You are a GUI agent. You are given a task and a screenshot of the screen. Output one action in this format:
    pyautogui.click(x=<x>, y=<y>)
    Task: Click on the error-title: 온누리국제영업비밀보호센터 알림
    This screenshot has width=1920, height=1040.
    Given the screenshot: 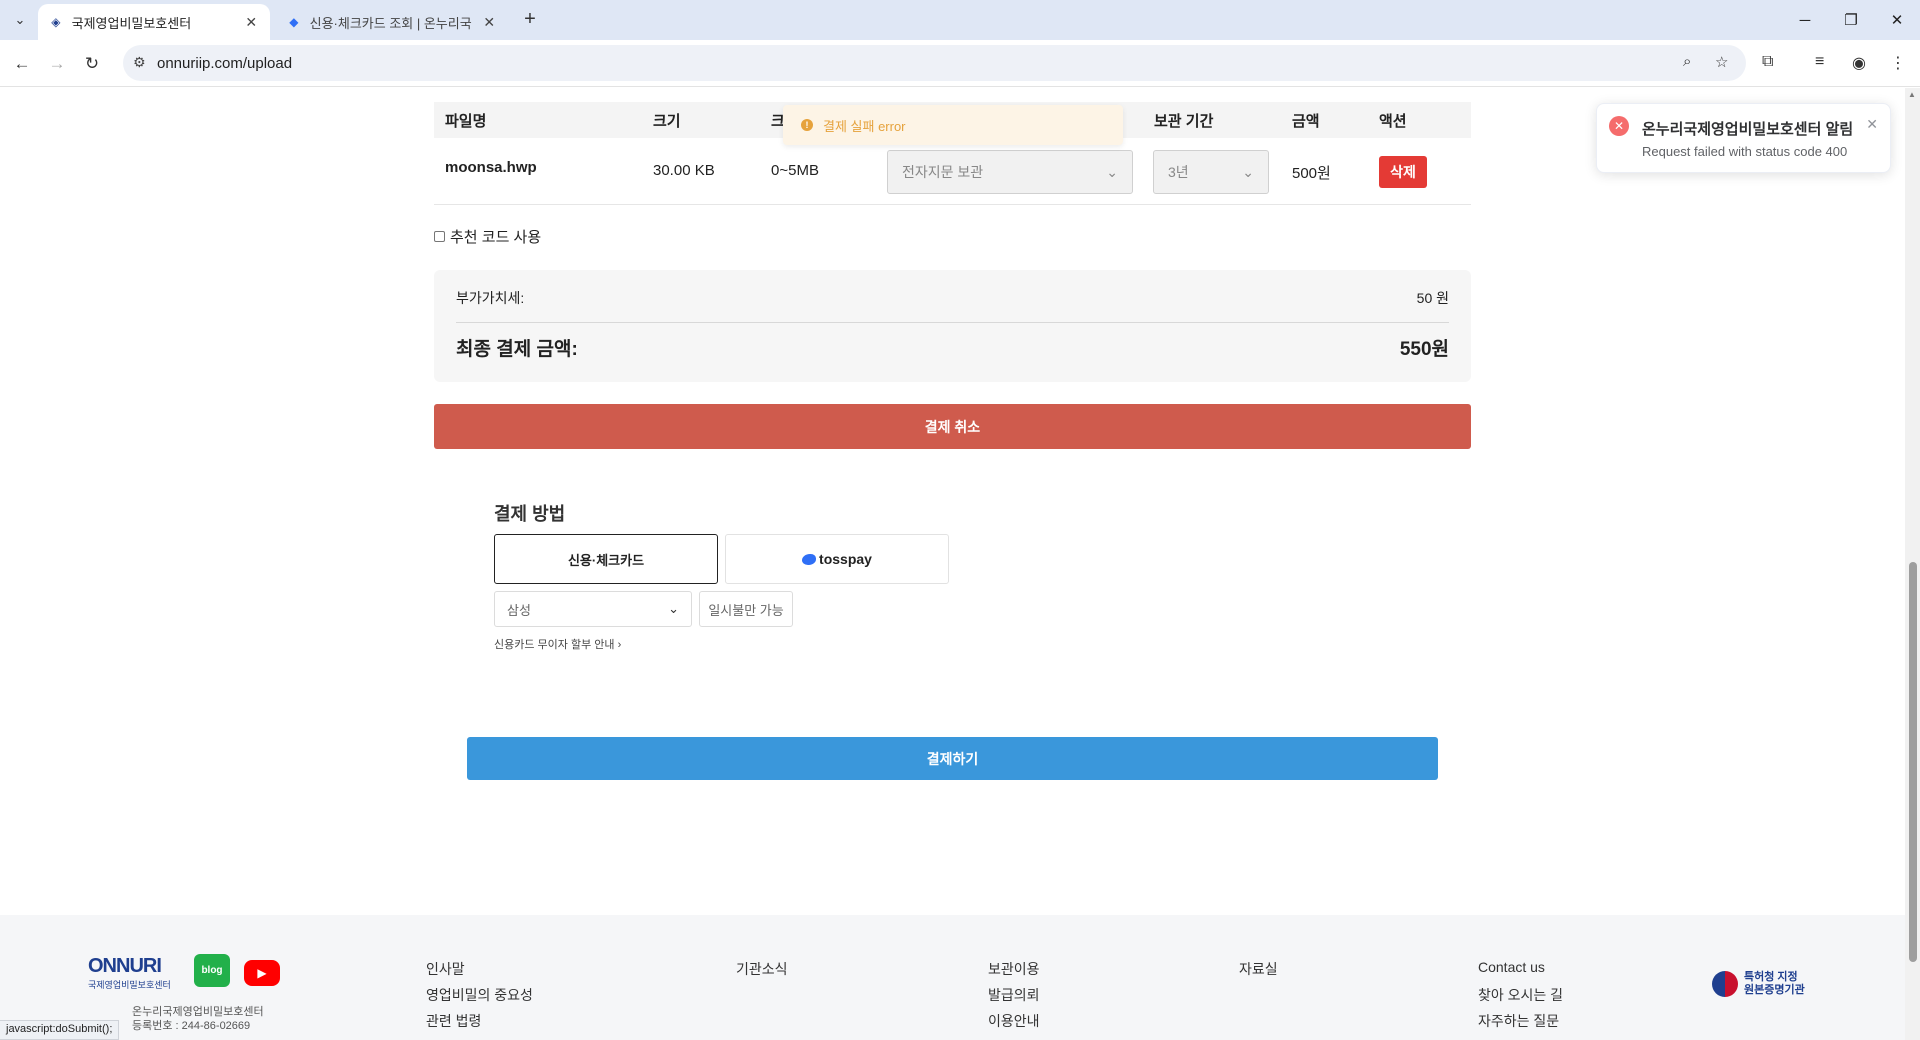 What is the action you would take?
    pyautogui.click(x=1748, y=129)
    